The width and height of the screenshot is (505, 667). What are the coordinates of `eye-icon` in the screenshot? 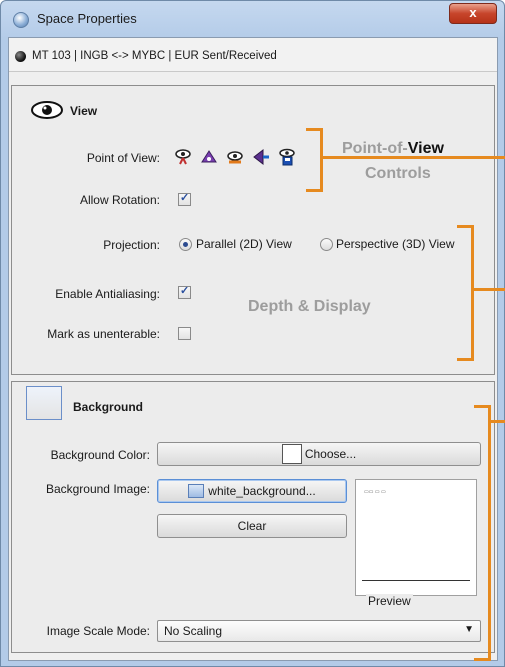 It's located at (47, 110).